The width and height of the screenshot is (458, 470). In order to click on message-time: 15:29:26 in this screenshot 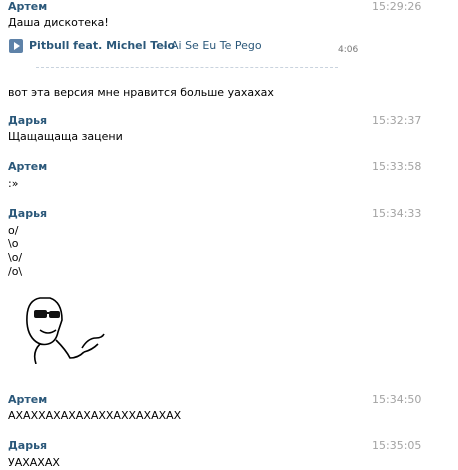, I will do `click(397, 6)`.